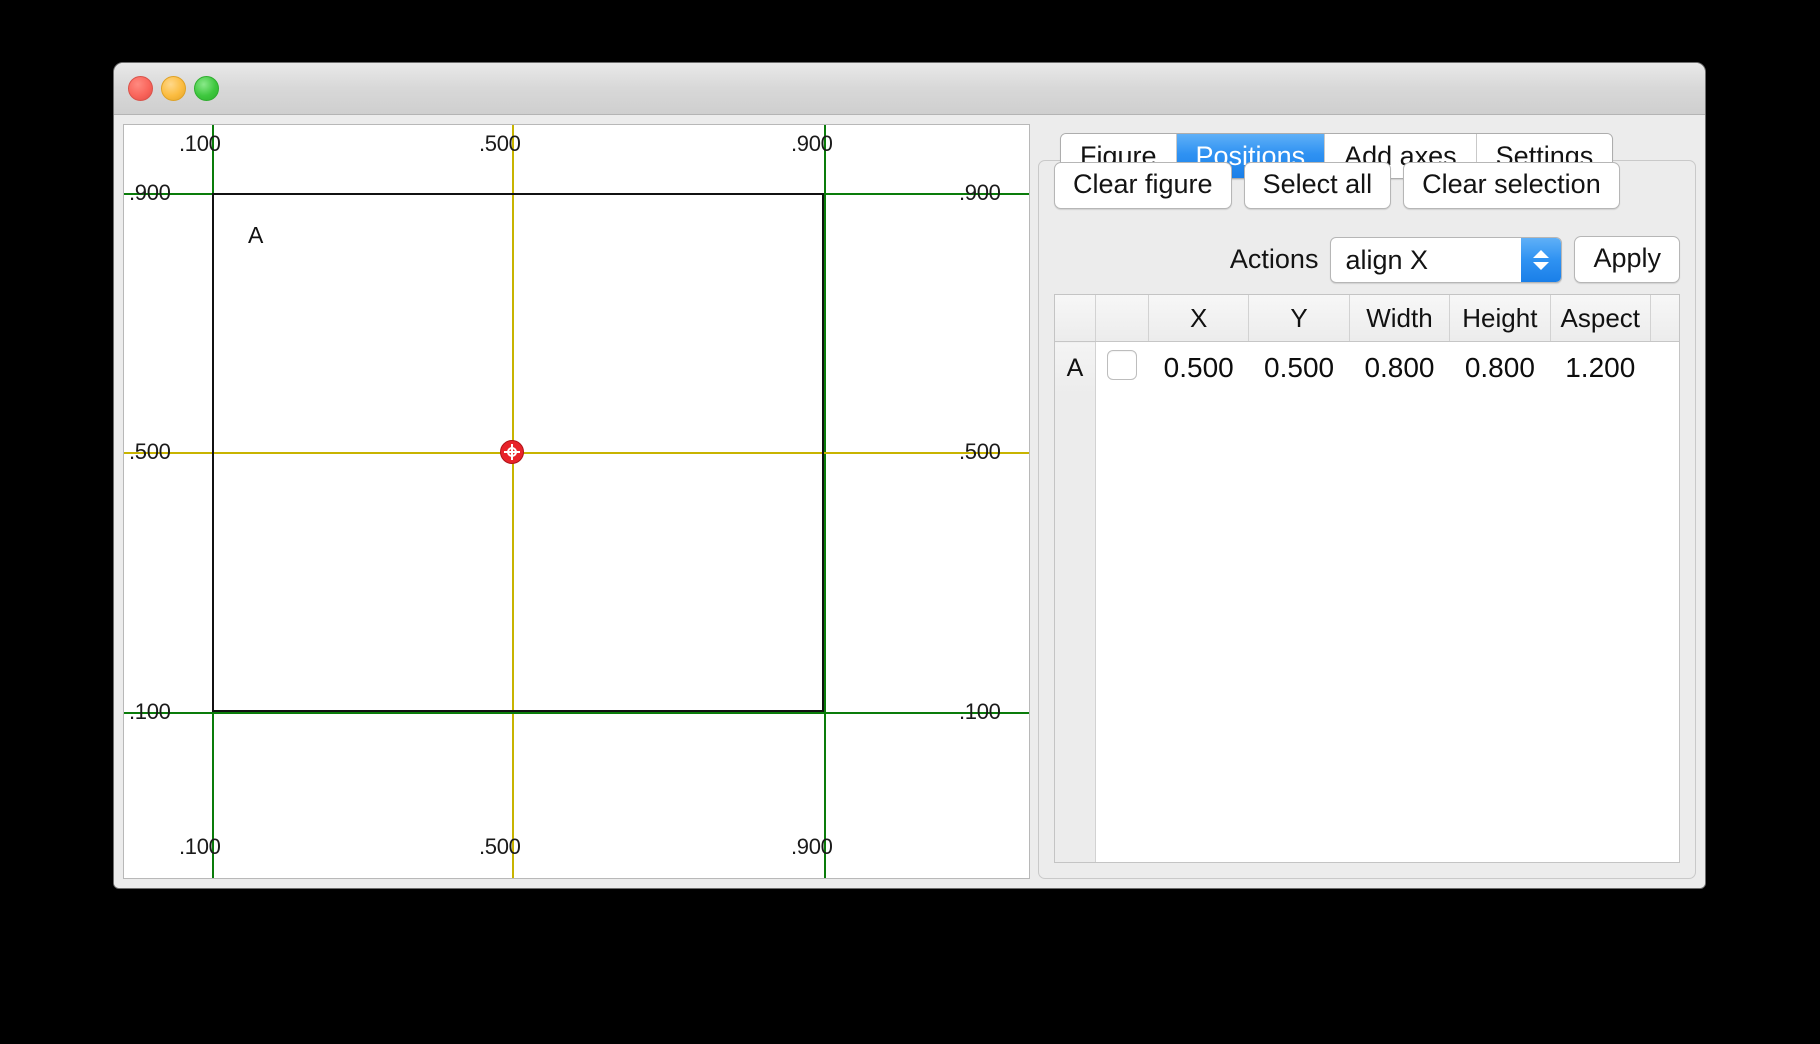  Describe the element at coordinates (1317, 185) in the screenshot. I see `select-all-button: Select all` at that location.